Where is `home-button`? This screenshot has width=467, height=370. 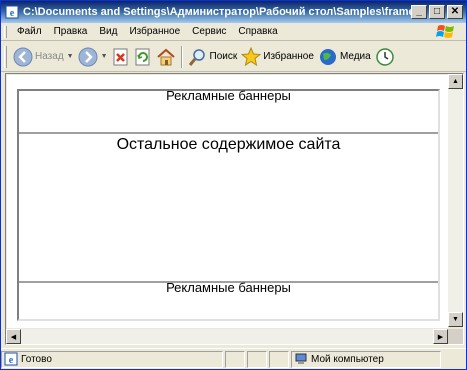 home-button is located at coordinates (166, 57).